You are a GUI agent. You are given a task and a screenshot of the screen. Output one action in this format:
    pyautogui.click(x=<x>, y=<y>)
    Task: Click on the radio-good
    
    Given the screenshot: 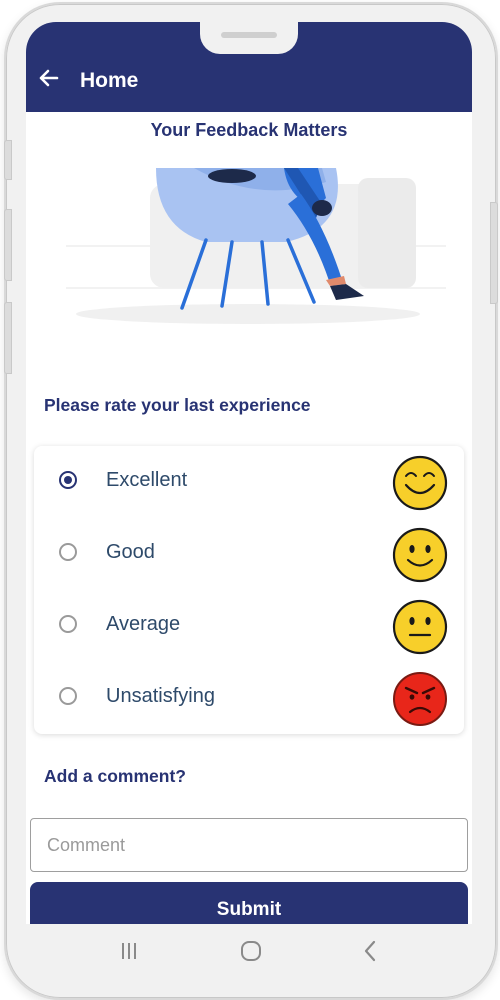 What is the action you would take?
    pyautogui.click(x=68, y=552)
    